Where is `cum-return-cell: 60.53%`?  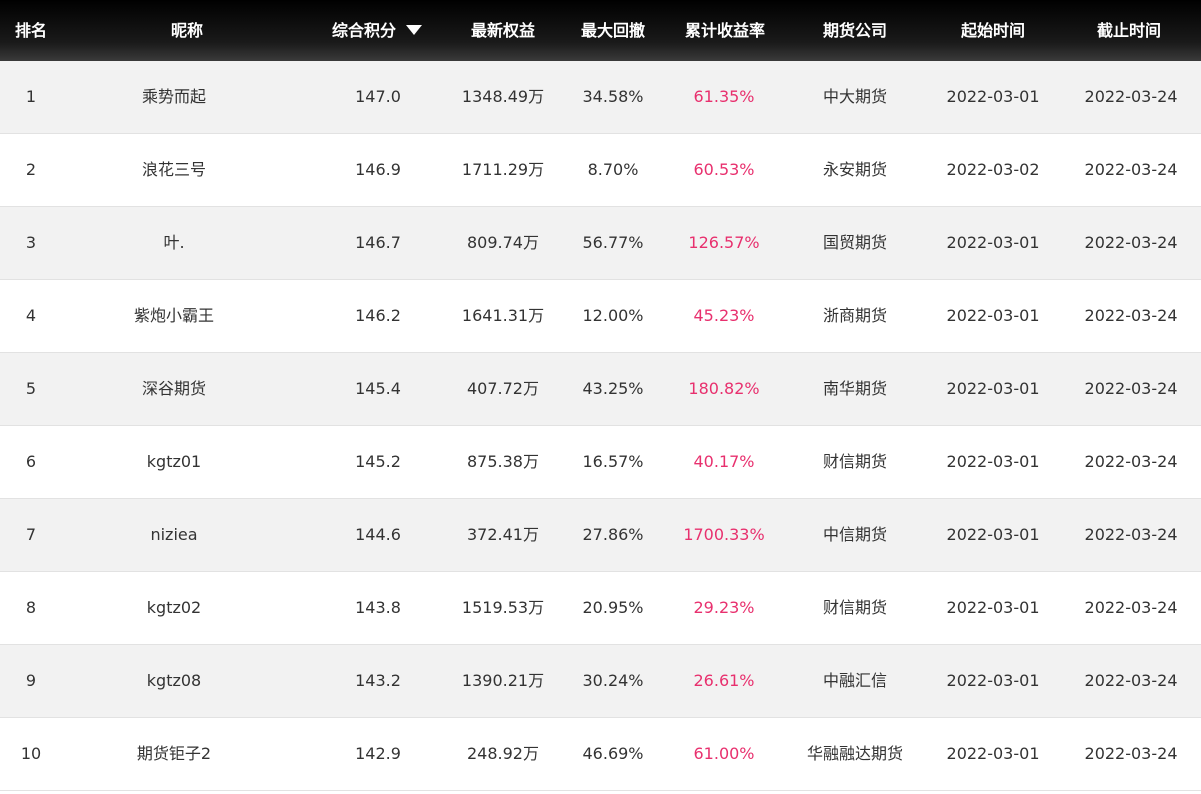 cum-return-cell: 60.53% is located at coordinates (724, 169).